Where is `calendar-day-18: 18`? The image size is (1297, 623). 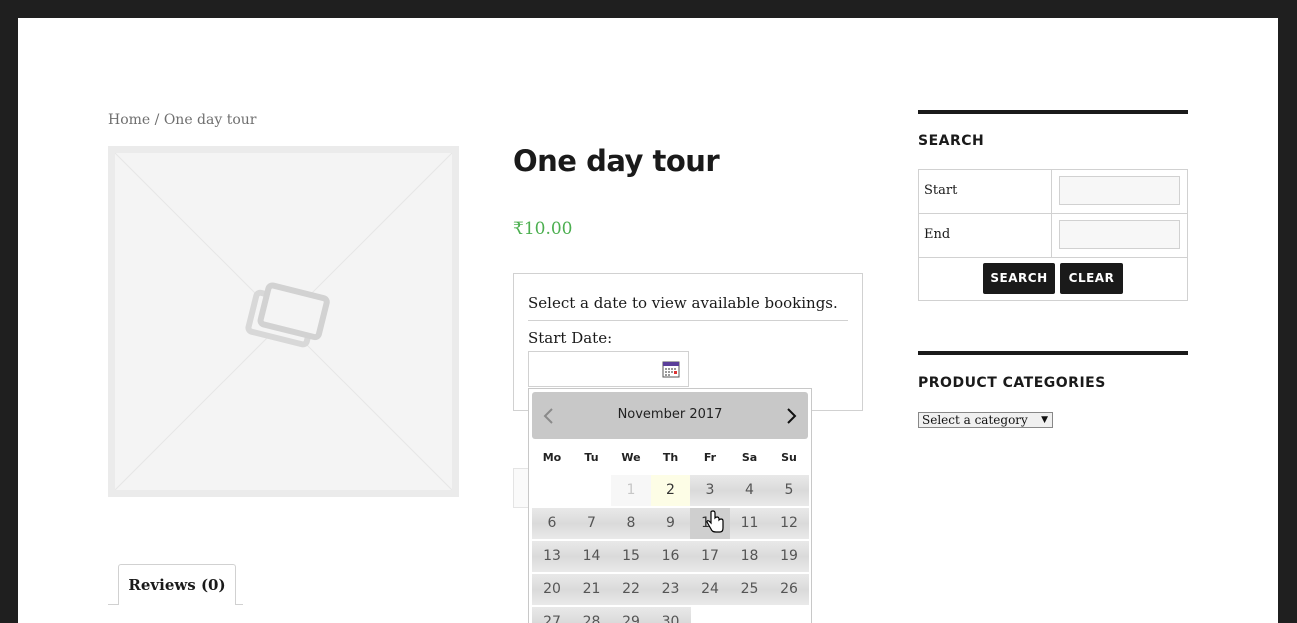
calendar-day-18: 18 is located at coordinates (749, 557).